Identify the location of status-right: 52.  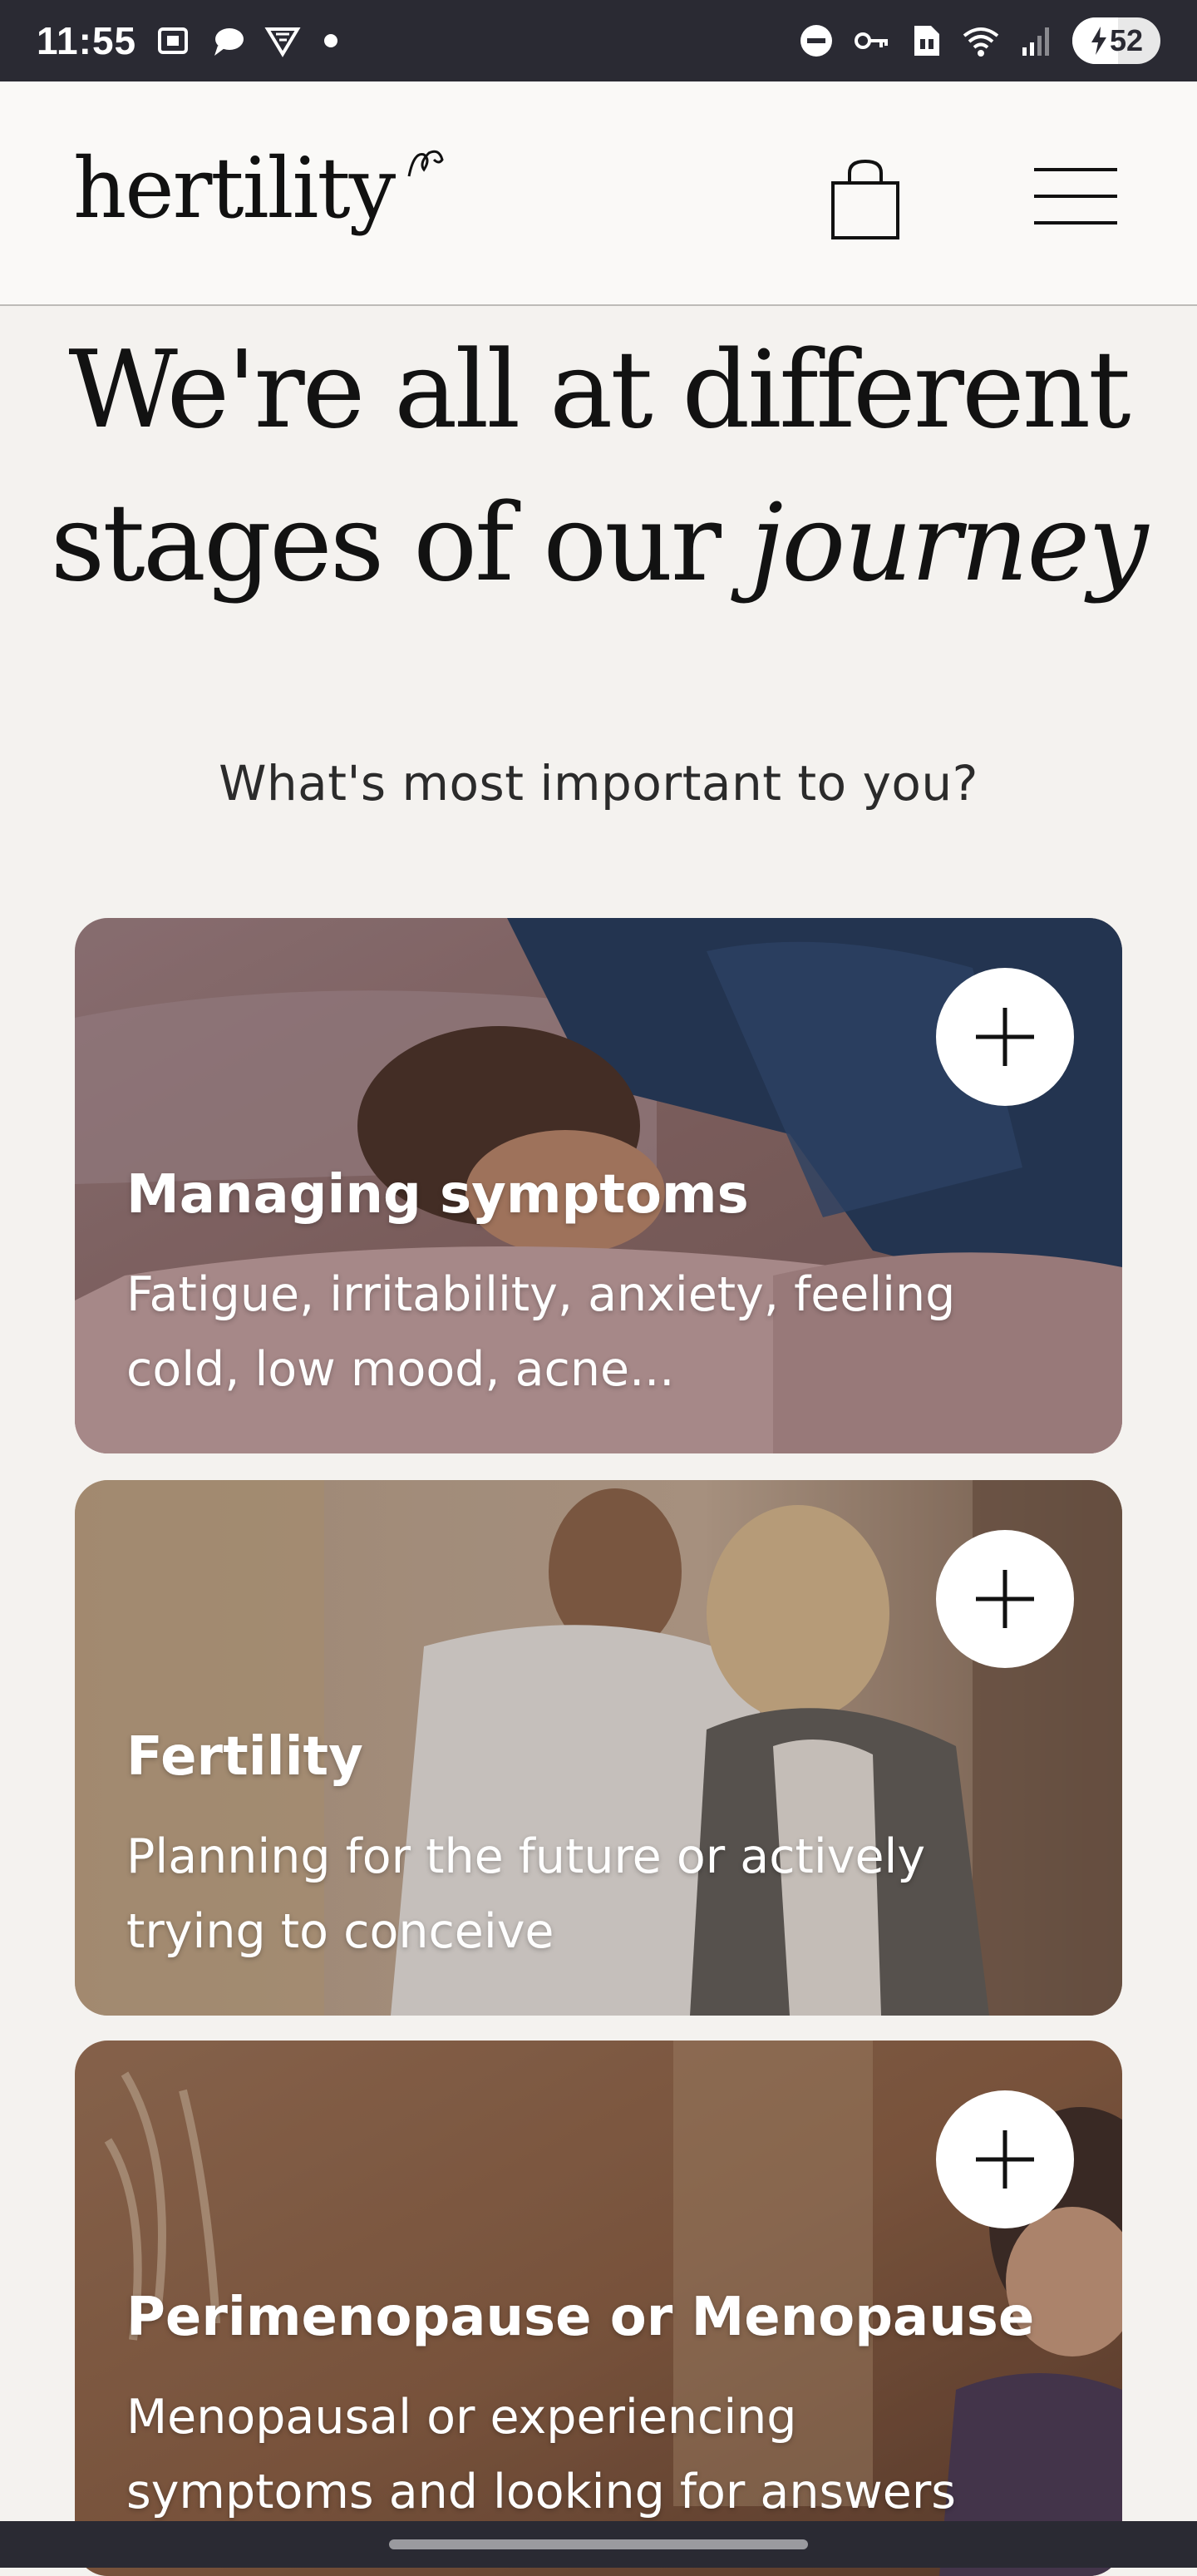
(979, 40).